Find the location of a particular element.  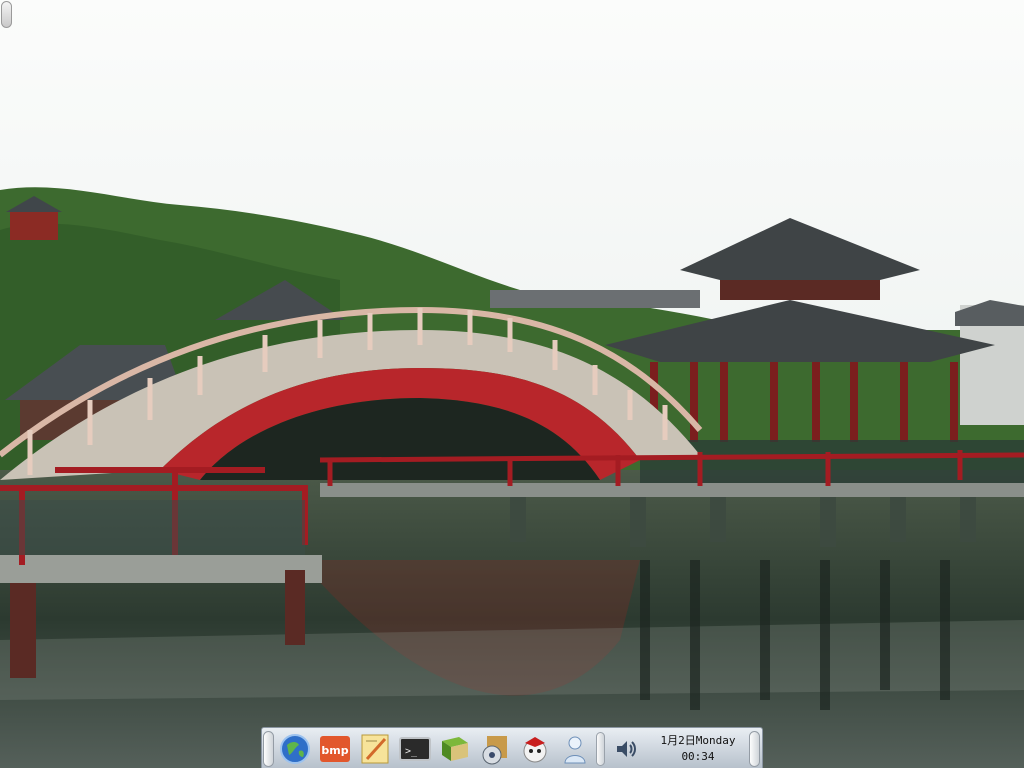

dock-panel: bmp >_ 1月2日Monday 00:34 is located at coordinates (512, 747).